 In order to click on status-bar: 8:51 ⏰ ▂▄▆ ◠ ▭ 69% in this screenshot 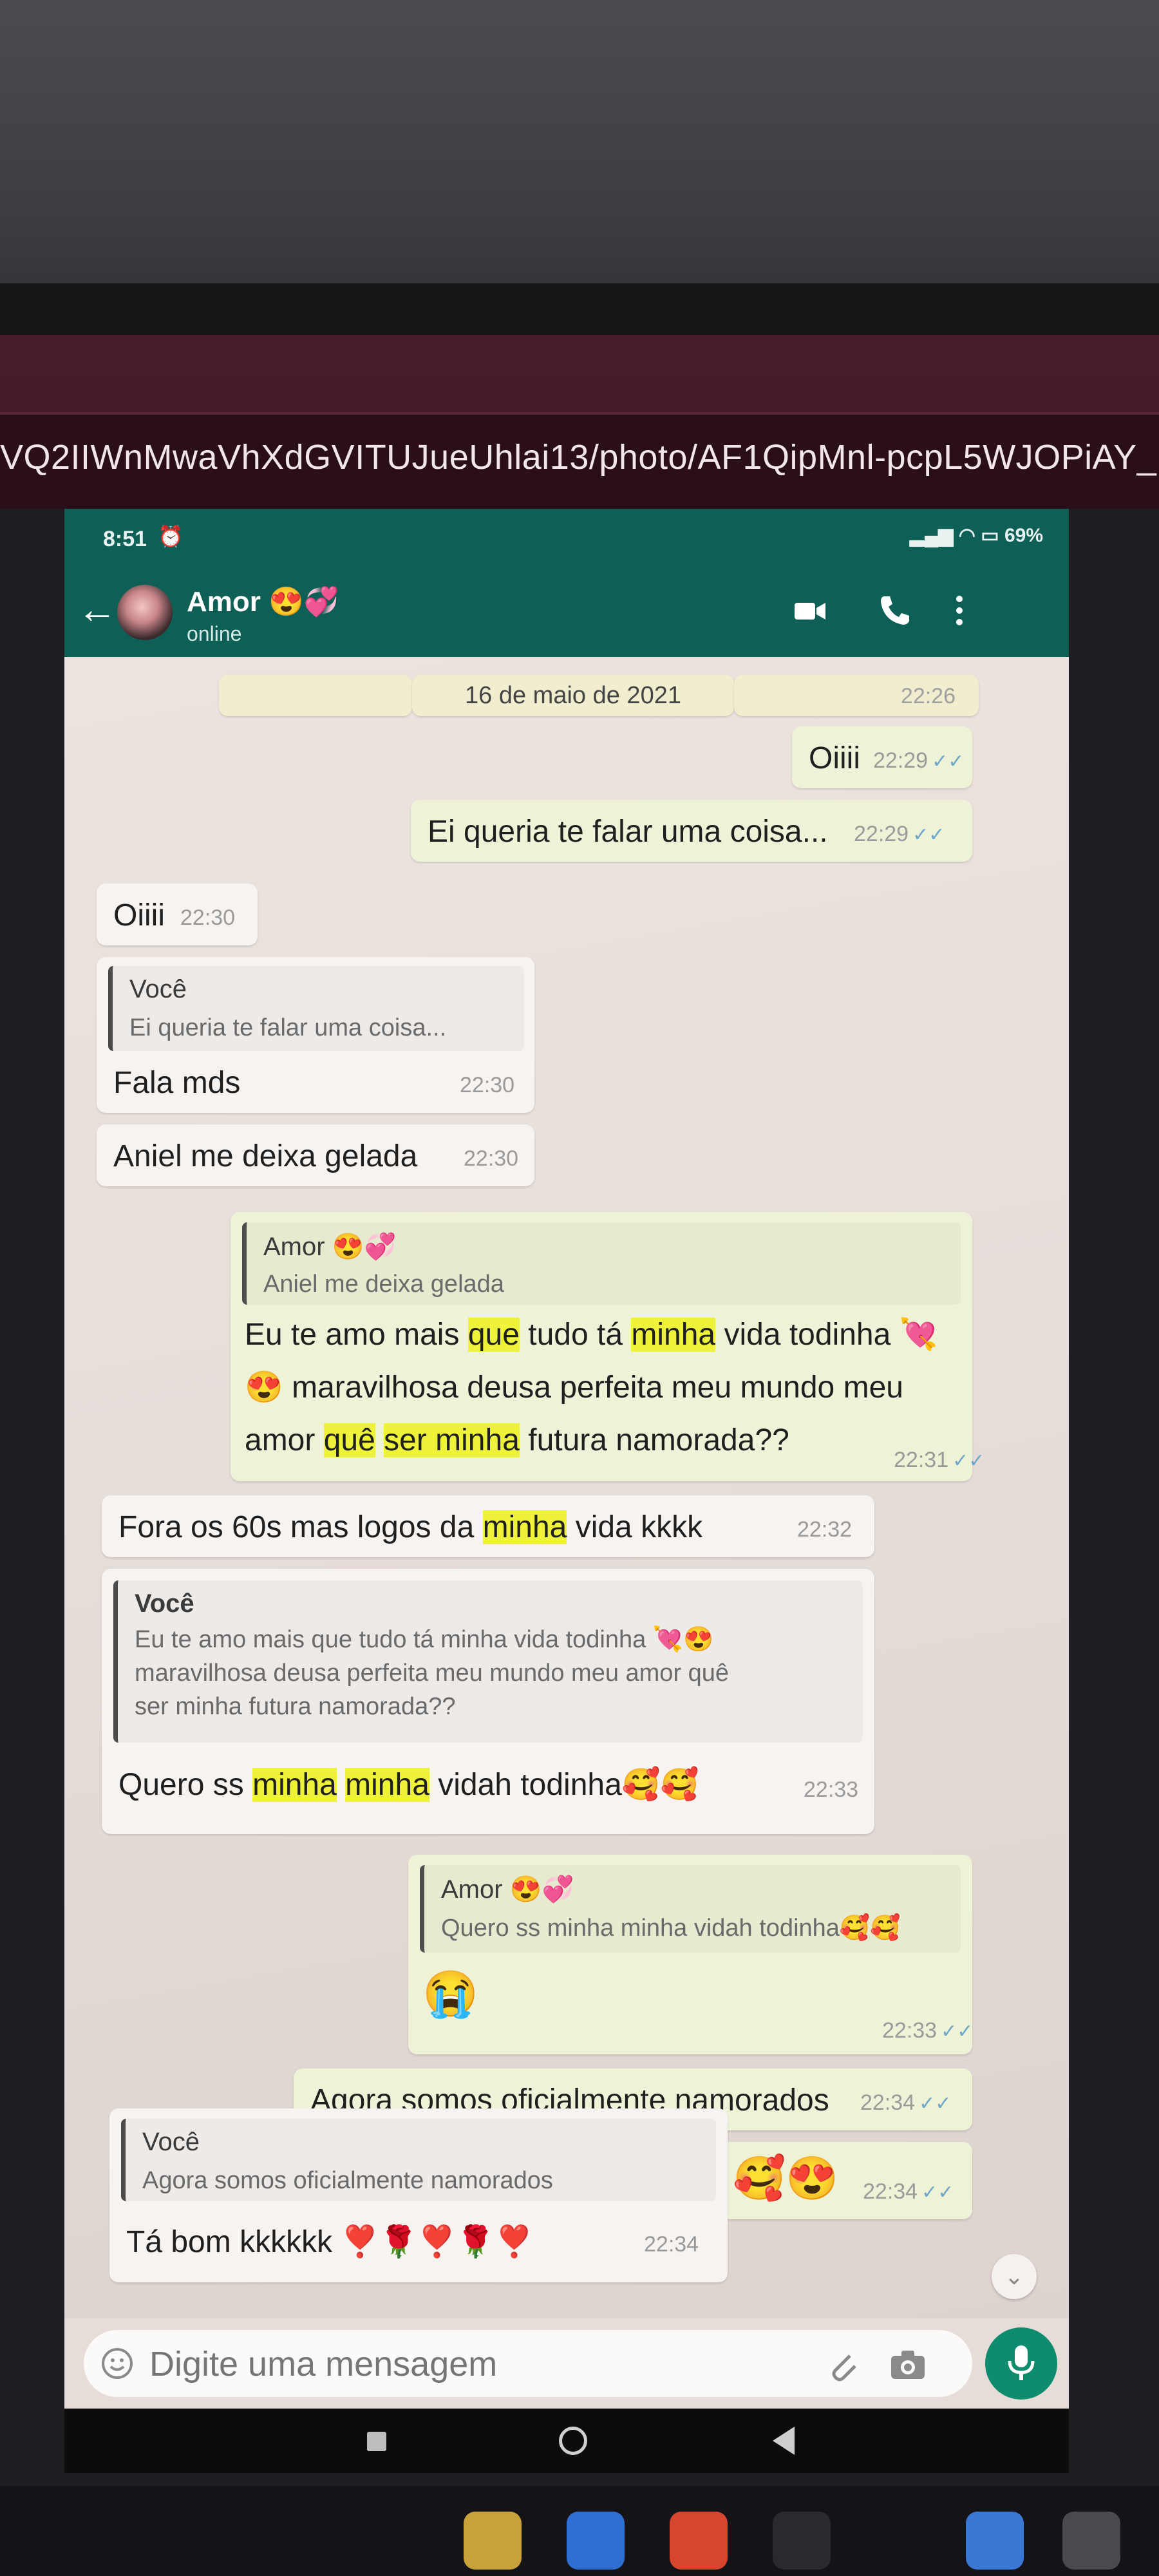, I will do `click(566, 538)`.